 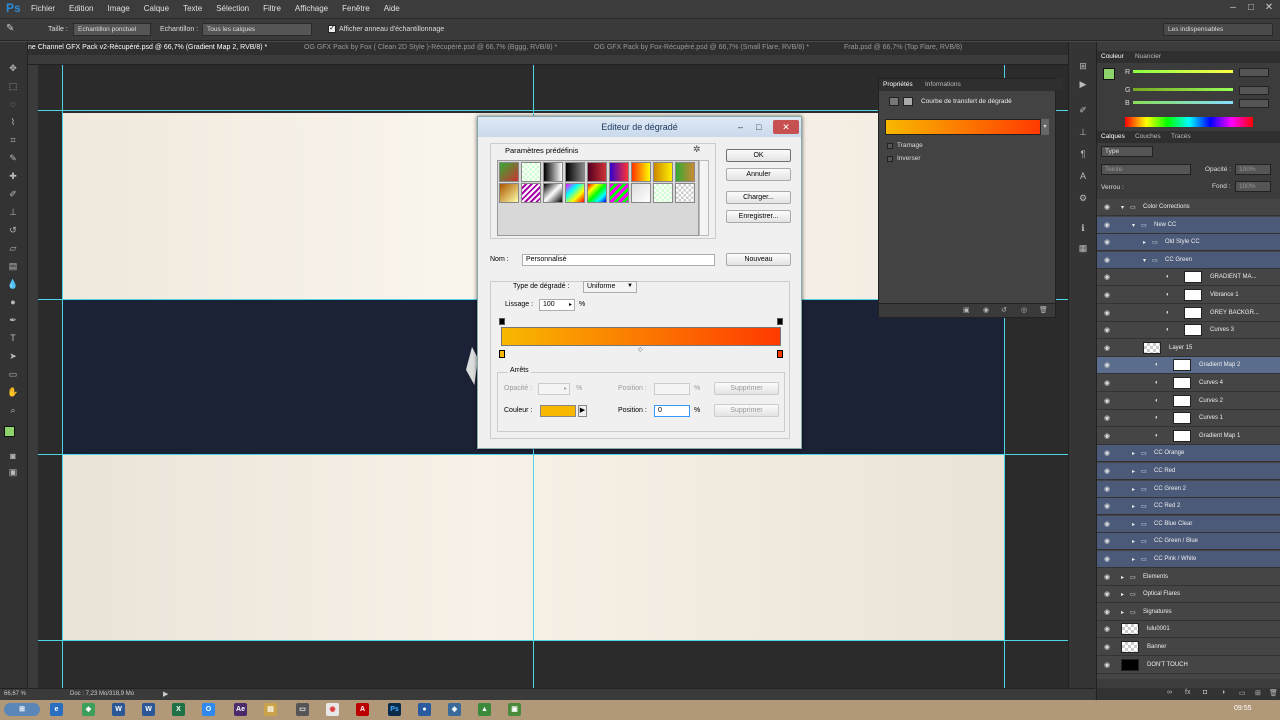 What do you see at coordinates (1253, 186) in the screenshot?
I see `fill-input: 100%` at bounding box center [1253, 186].